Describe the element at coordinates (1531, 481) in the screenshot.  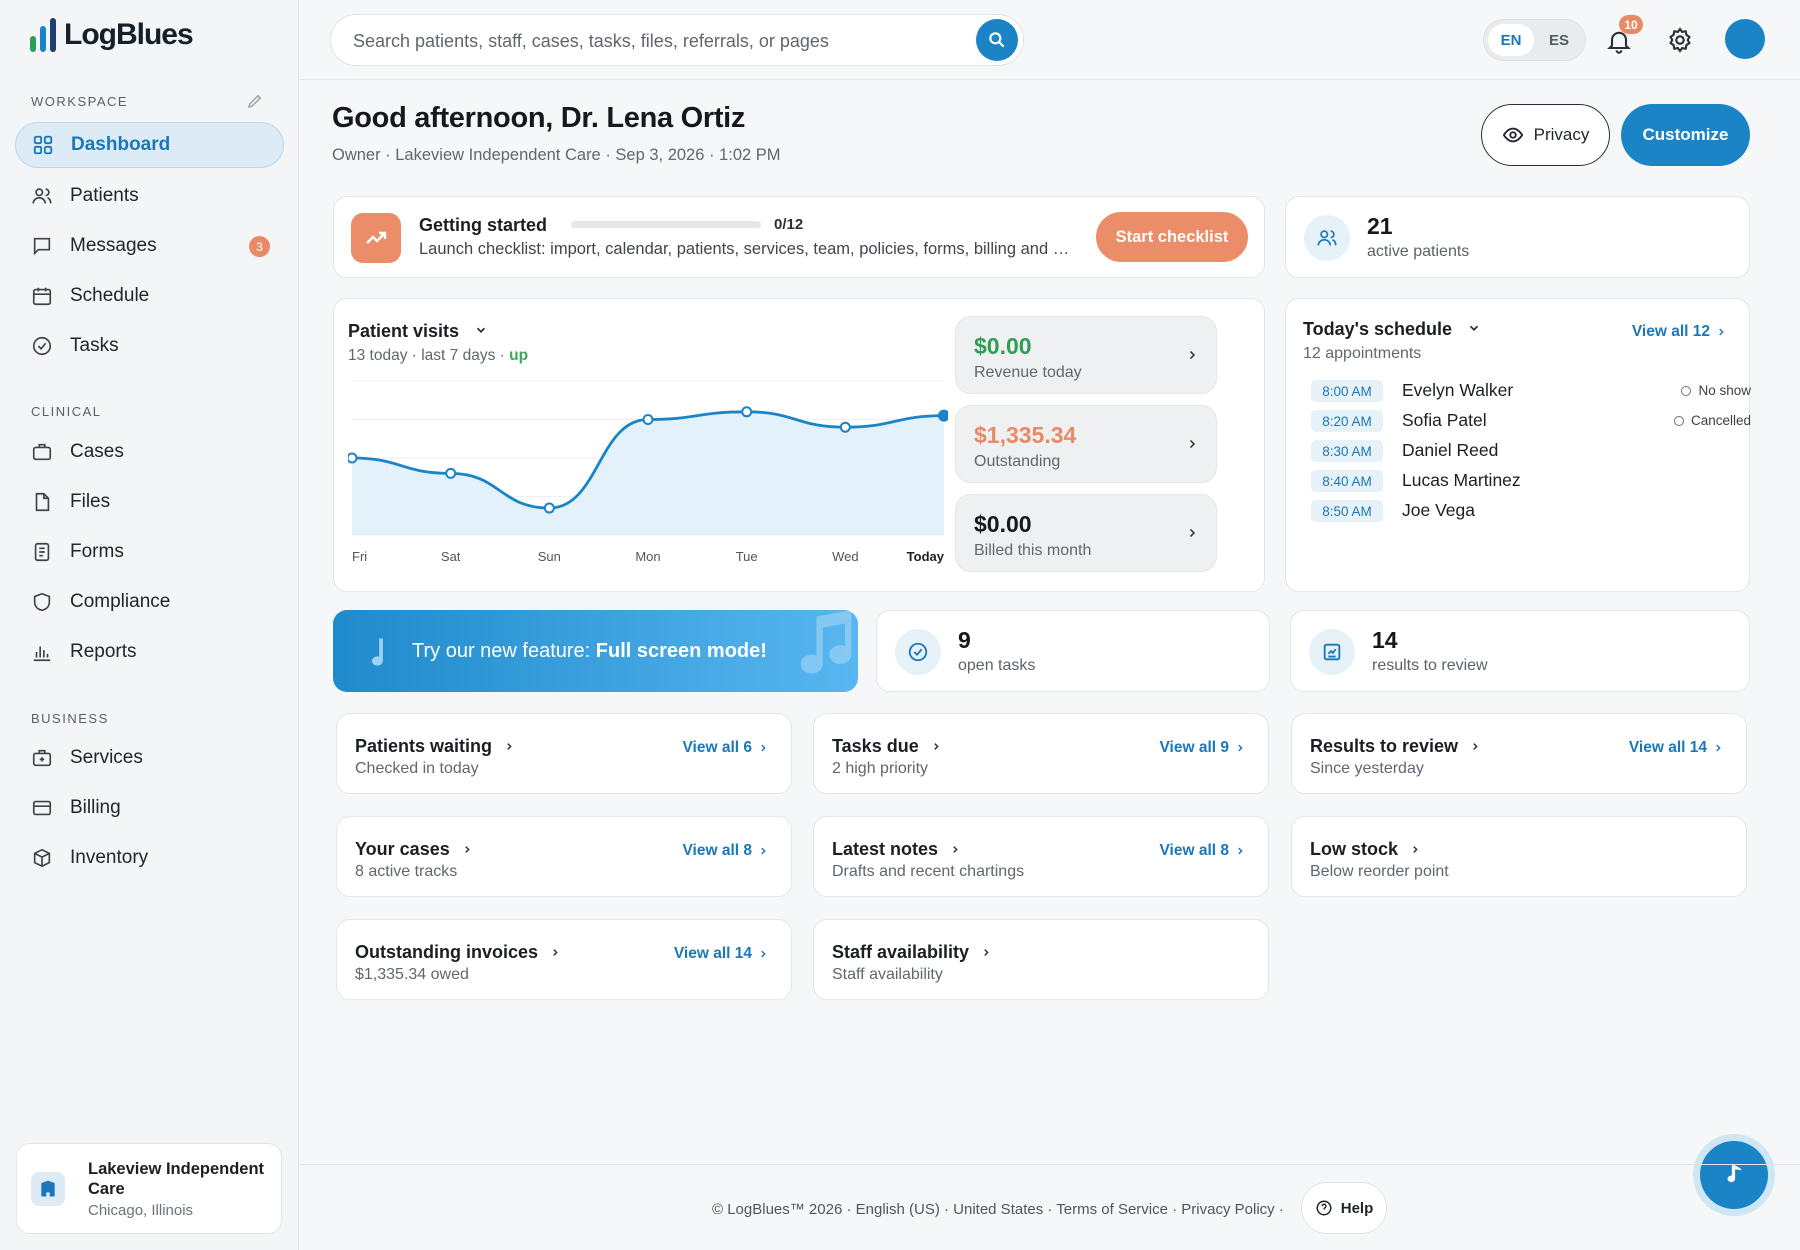
I see `appointment-row: 8:40 AM Lucas Martinez` at that location.